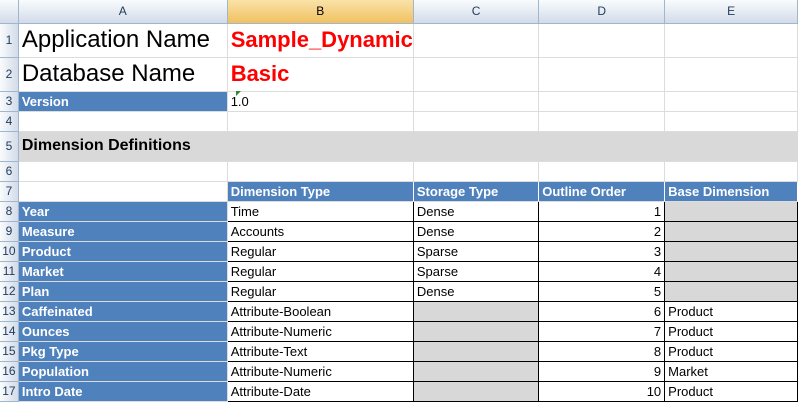 The width and height of the screenshot is (798, 402). What do you see at coordinates (9, 331) in the screenshot?
I see `row-header: 14` at bounding box center [9, 331].